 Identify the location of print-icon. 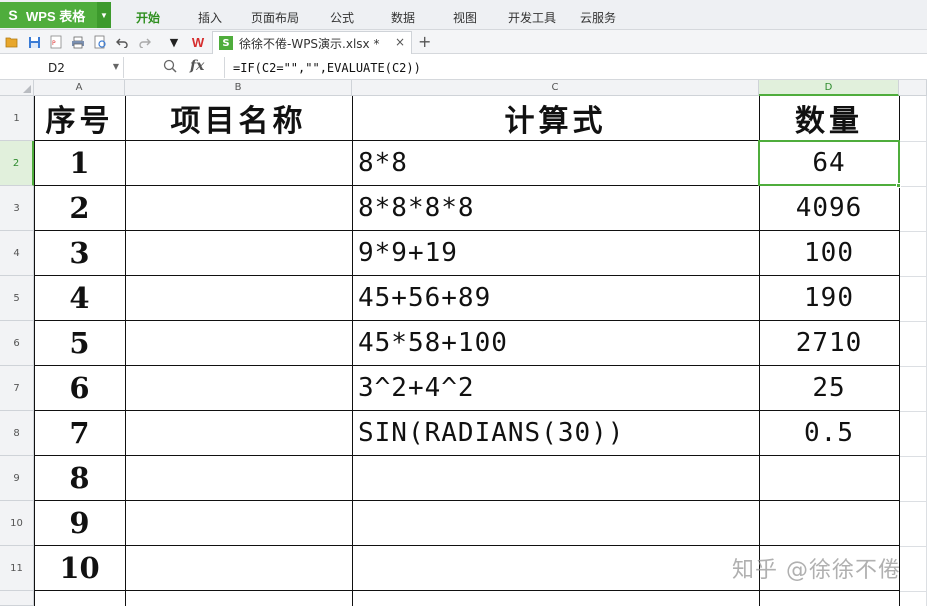
(78, 42).